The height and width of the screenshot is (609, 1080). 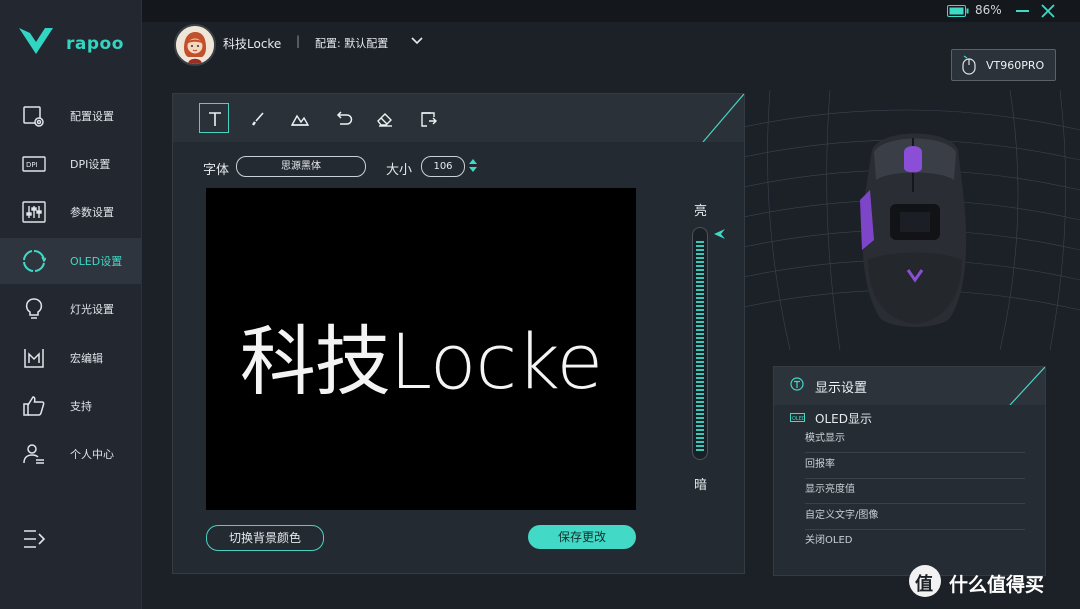 I want to click on sidebar-item-label: 个人中心, so click(x=92, y=454).